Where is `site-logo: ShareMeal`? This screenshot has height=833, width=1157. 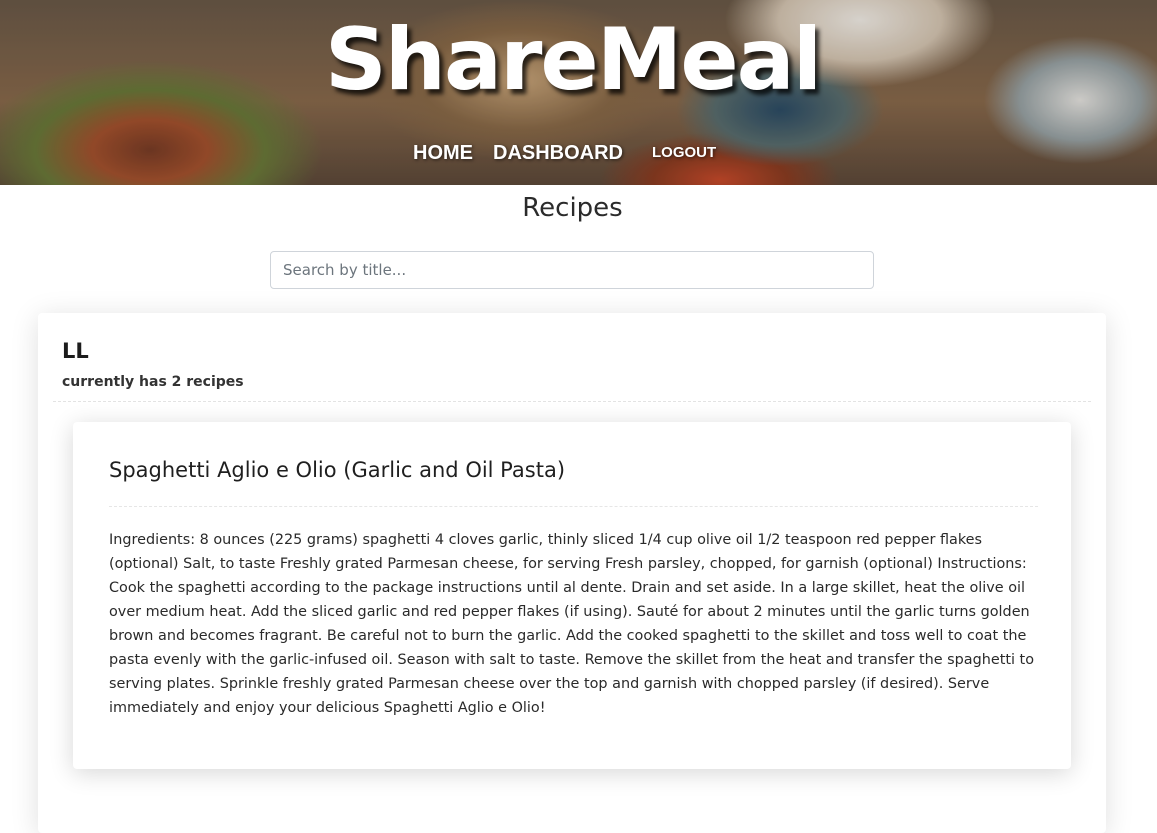
site-logo: ShareMeal is located at coordinates (573, 60).